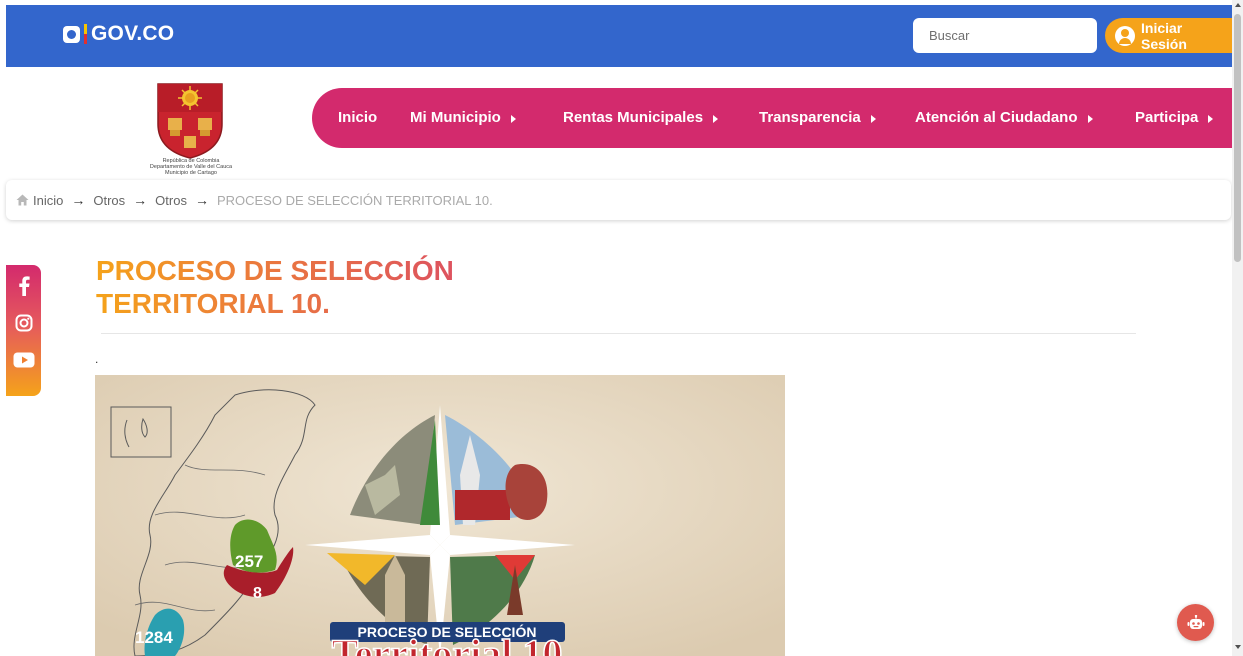 This screenshot has width=1243, height=656. Describe the element at coordinates (1238, 647) in the screenshot. I see `scroll-down-arrow-icon` at that location.